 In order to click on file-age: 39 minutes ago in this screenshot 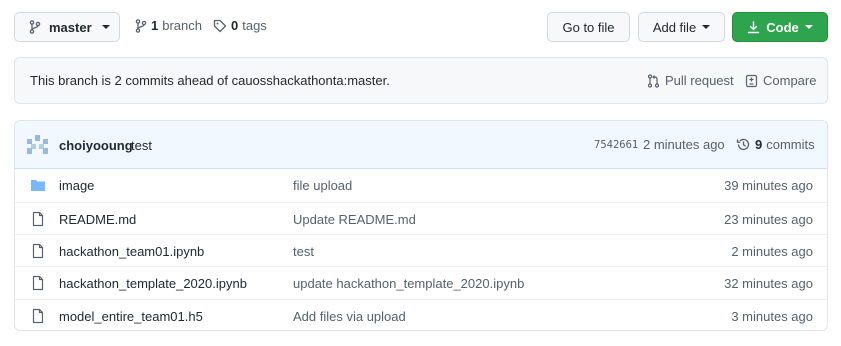, I will do `click(768, 185)`.